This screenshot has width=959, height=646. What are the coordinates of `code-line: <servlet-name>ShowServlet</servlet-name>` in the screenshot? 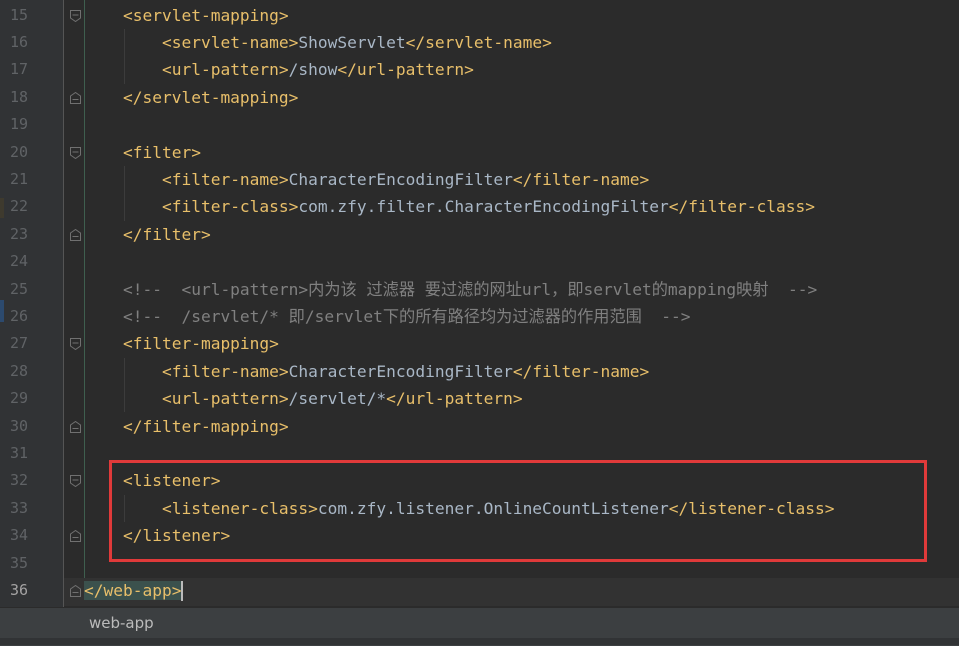 It's located at (318, 42).